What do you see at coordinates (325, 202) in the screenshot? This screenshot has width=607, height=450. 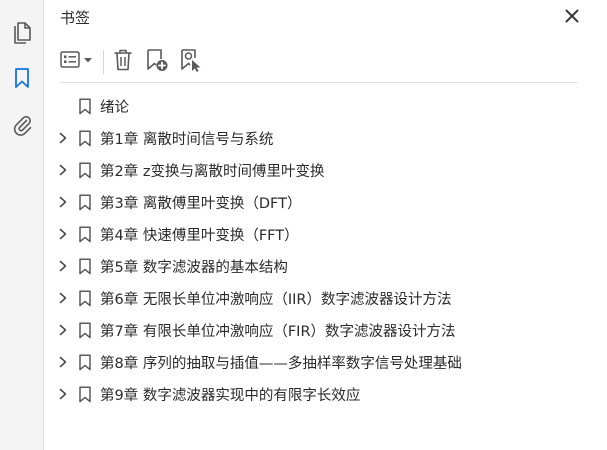 I see `bookmark-item: 第3章 离散傅里叶变换（DFT）` at bounding box center [325, 202].